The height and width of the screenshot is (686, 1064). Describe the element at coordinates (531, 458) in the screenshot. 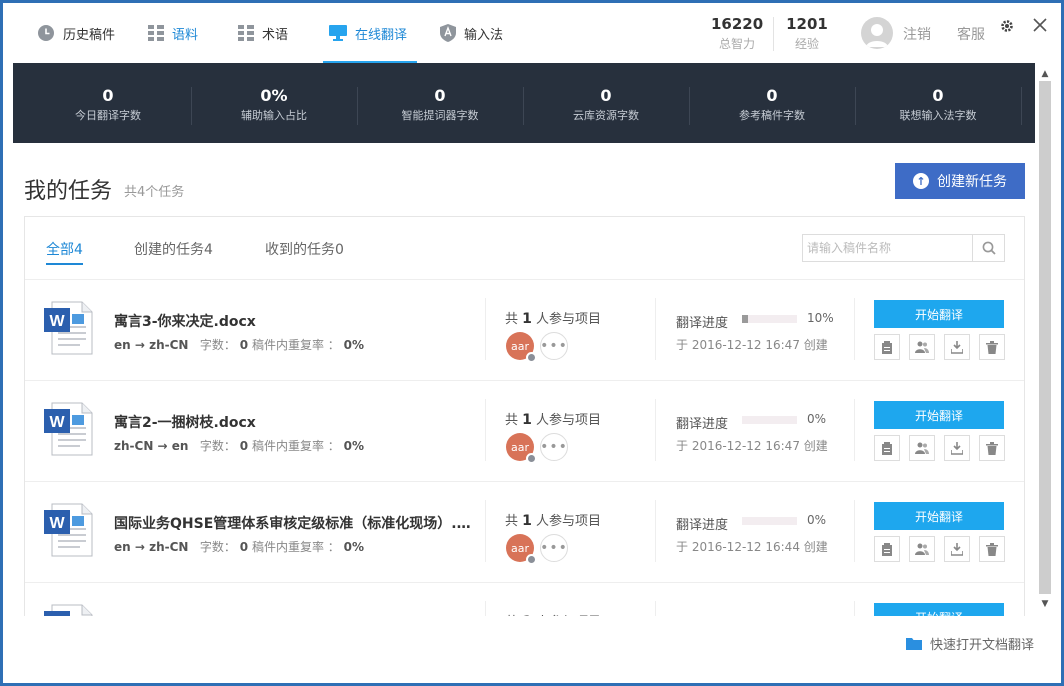

I see `edit-badge-icon` at that location.